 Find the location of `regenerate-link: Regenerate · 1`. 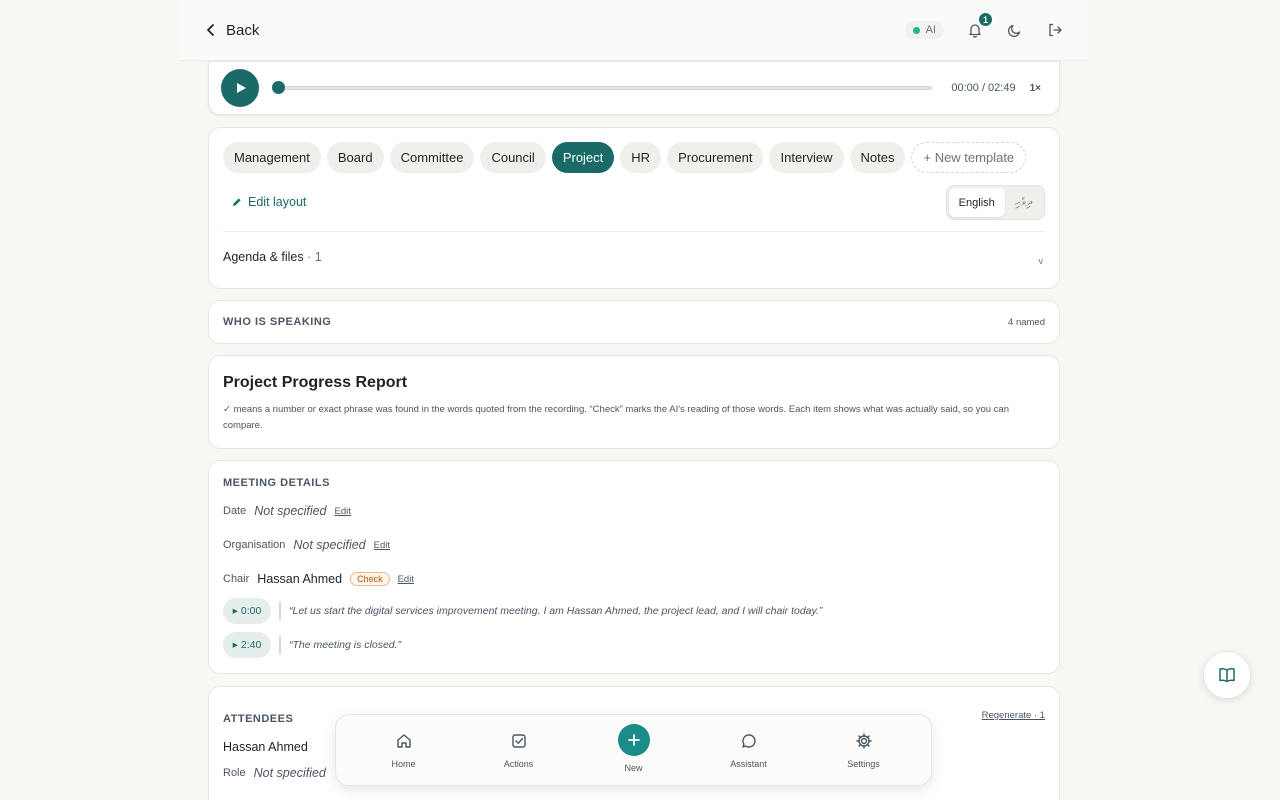

regenerate-link: Regenerate · 1 is located at coordinates (1013, 715).